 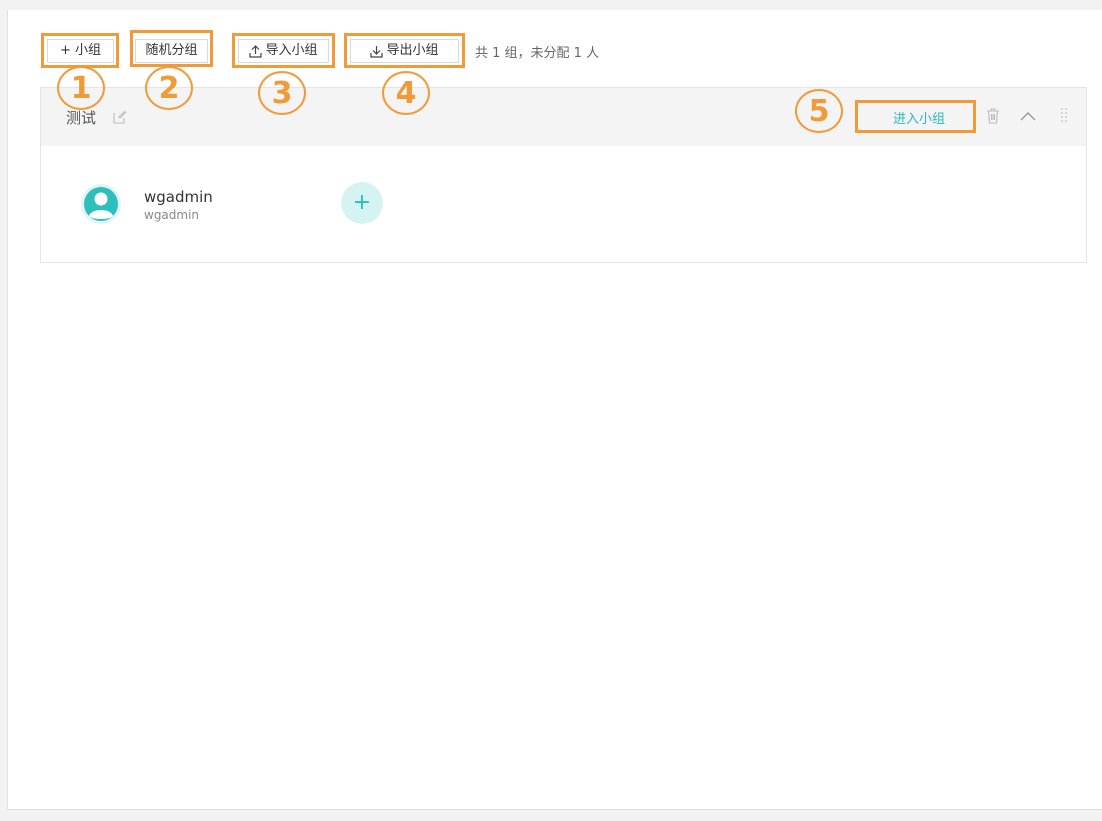 What do you see at coordinates (120, 117) in the screenshot?
I see `edit-icon` at bounding box center [120, 117].